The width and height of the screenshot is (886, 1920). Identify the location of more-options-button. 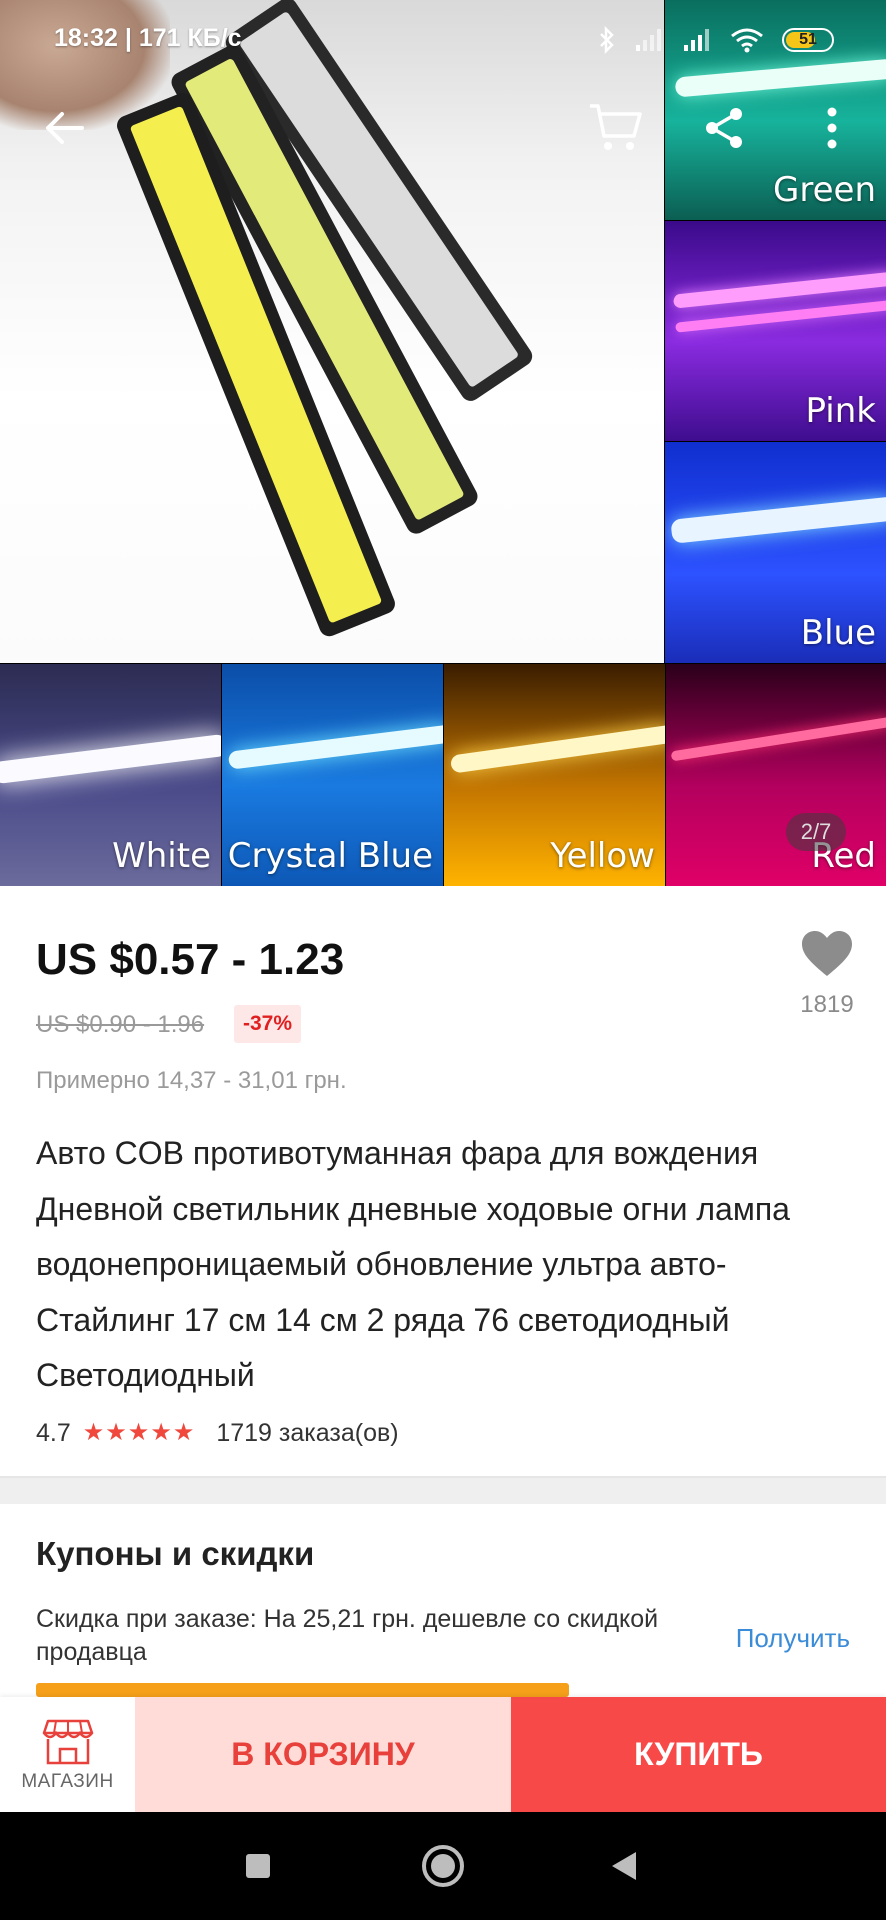
(832, 128).